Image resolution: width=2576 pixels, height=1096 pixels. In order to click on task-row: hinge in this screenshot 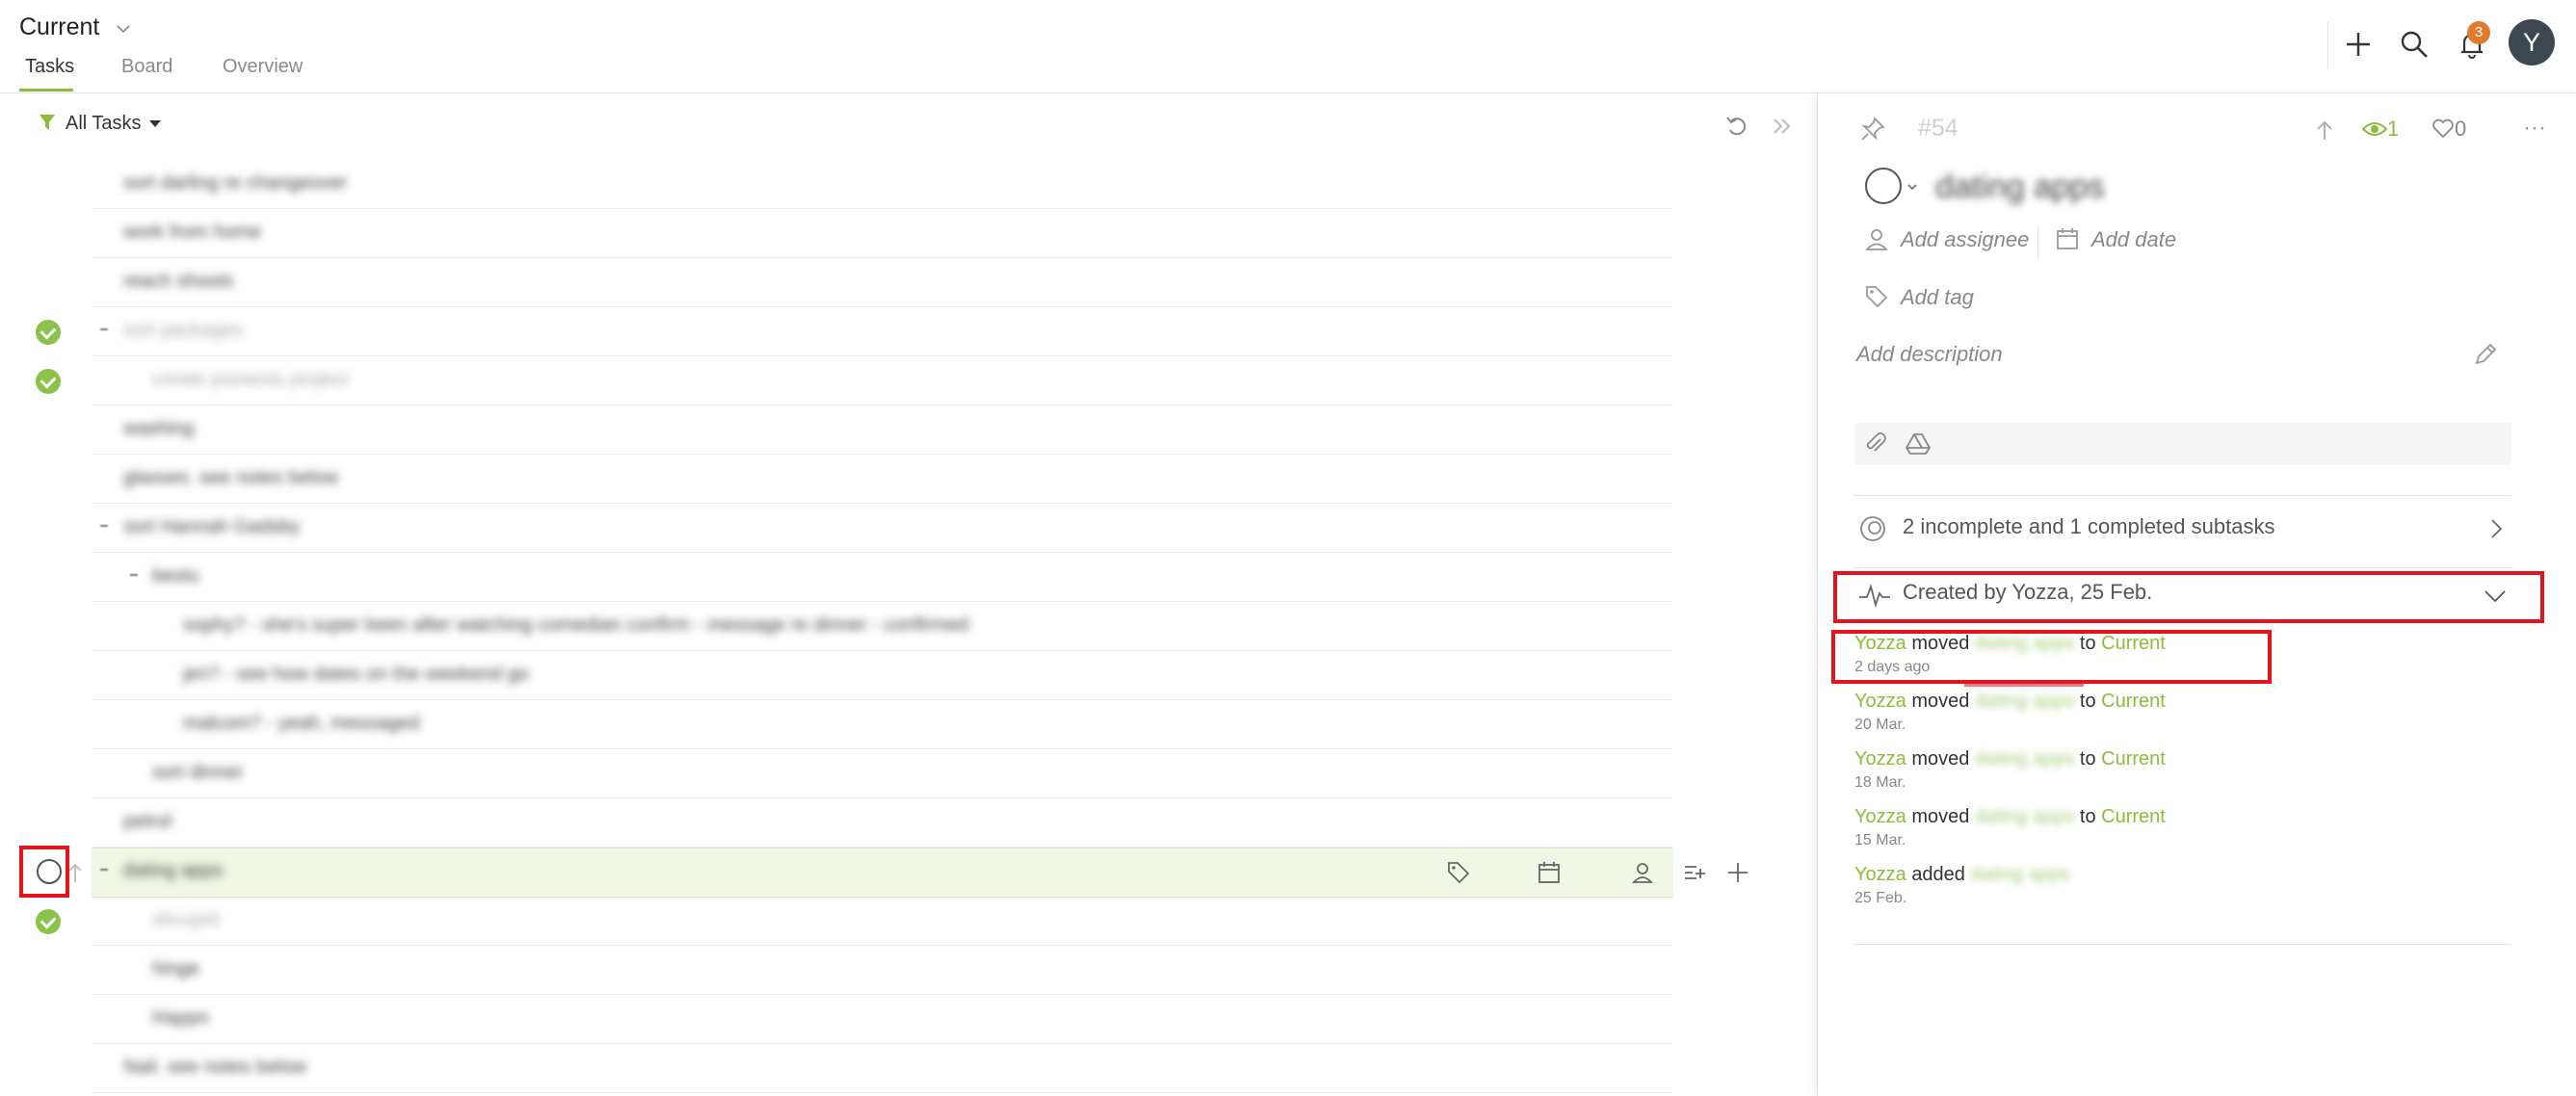, I will do `click(908, 970)`.